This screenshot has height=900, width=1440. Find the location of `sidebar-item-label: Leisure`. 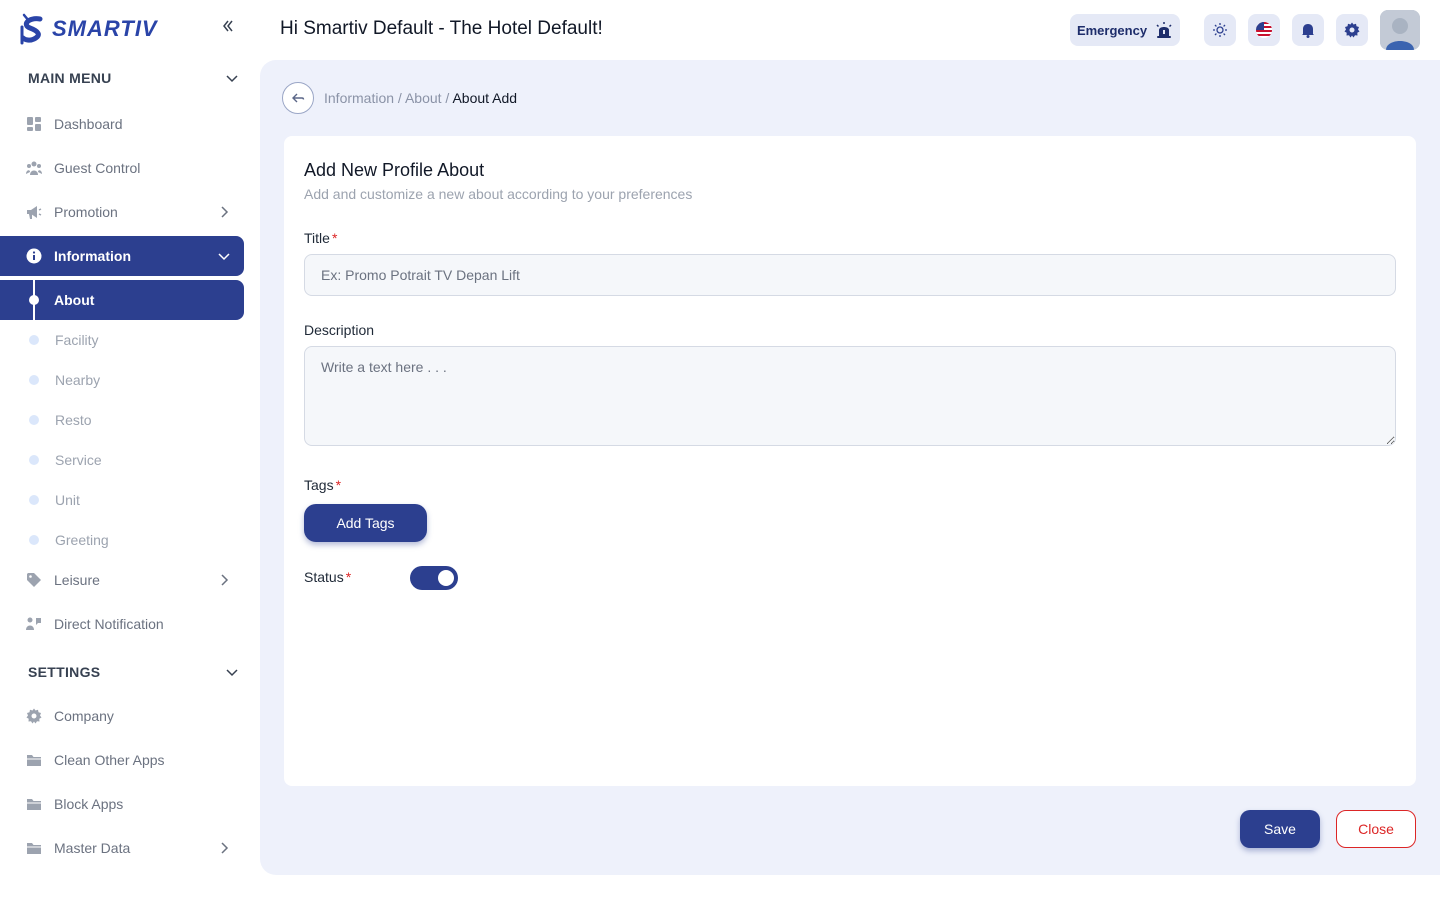

sidebar-item-label: Leisure is located at coordinates (77, 580).